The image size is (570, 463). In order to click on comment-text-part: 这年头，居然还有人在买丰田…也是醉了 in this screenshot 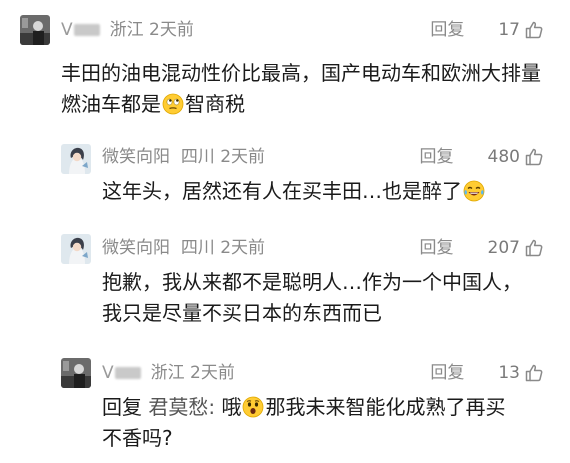, I will do `click(282, 191)`.